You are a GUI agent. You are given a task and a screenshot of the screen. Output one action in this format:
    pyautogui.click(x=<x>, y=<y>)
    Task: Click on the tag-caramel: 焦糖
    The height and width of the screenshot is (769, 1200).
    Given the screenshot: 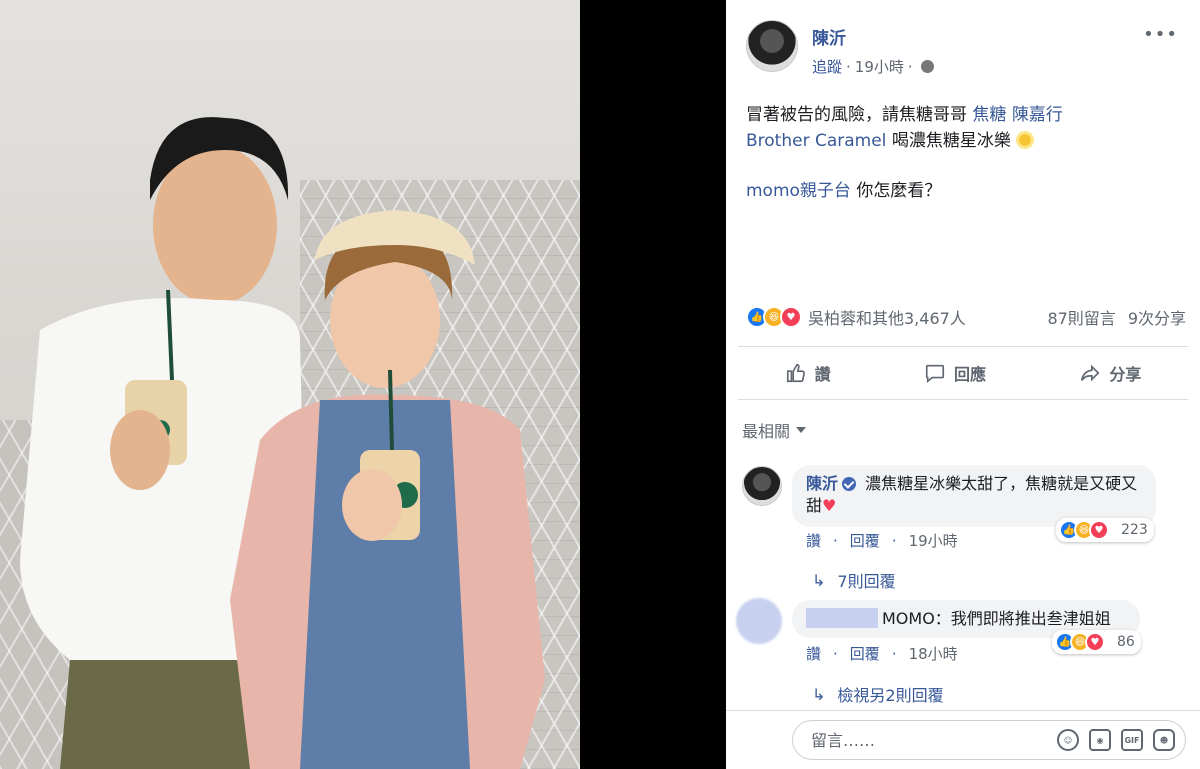 What is the action you would take?
    pyautogui.click(x=989, y=115)
    